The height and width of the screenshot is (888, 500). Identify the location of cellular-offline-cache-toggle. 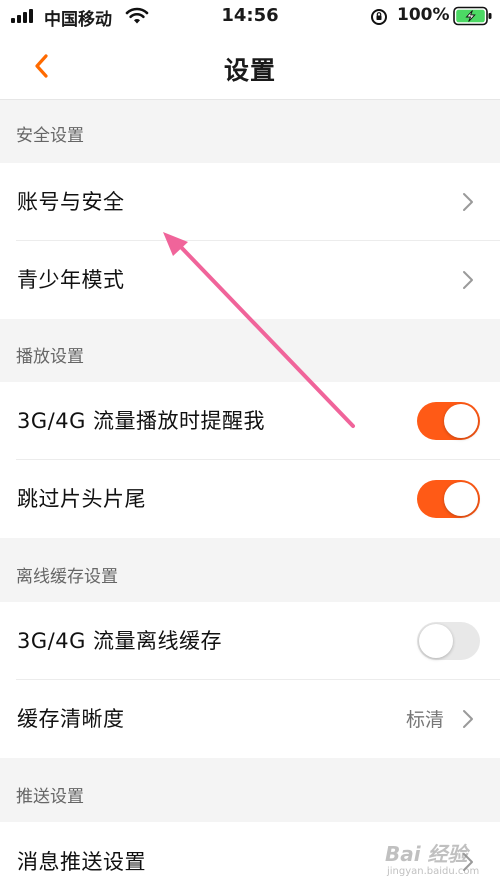
(448, 641).